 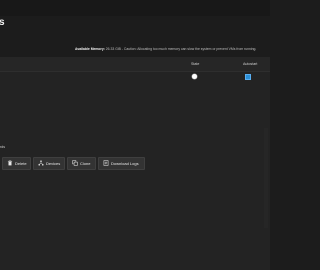 What do you see at coordinates (266, 178) in the screenshot?
I see `scrollbar` at bounding box center [266, 178].